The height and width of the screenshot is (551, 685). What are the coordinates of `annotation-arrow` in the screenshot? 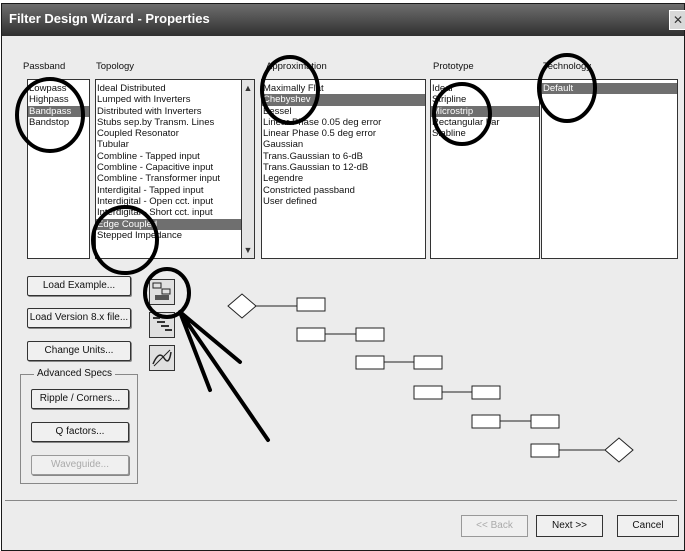 It's located at (224, 376).